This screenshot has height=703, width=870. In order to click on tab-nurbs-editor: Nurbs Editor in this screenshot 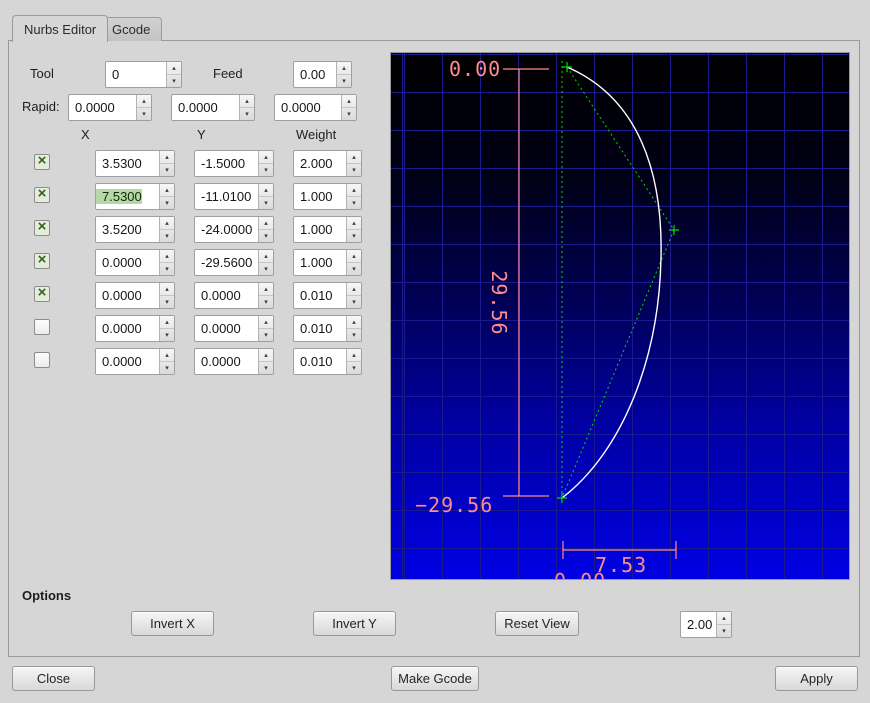, I will do `click(60, 28)`.